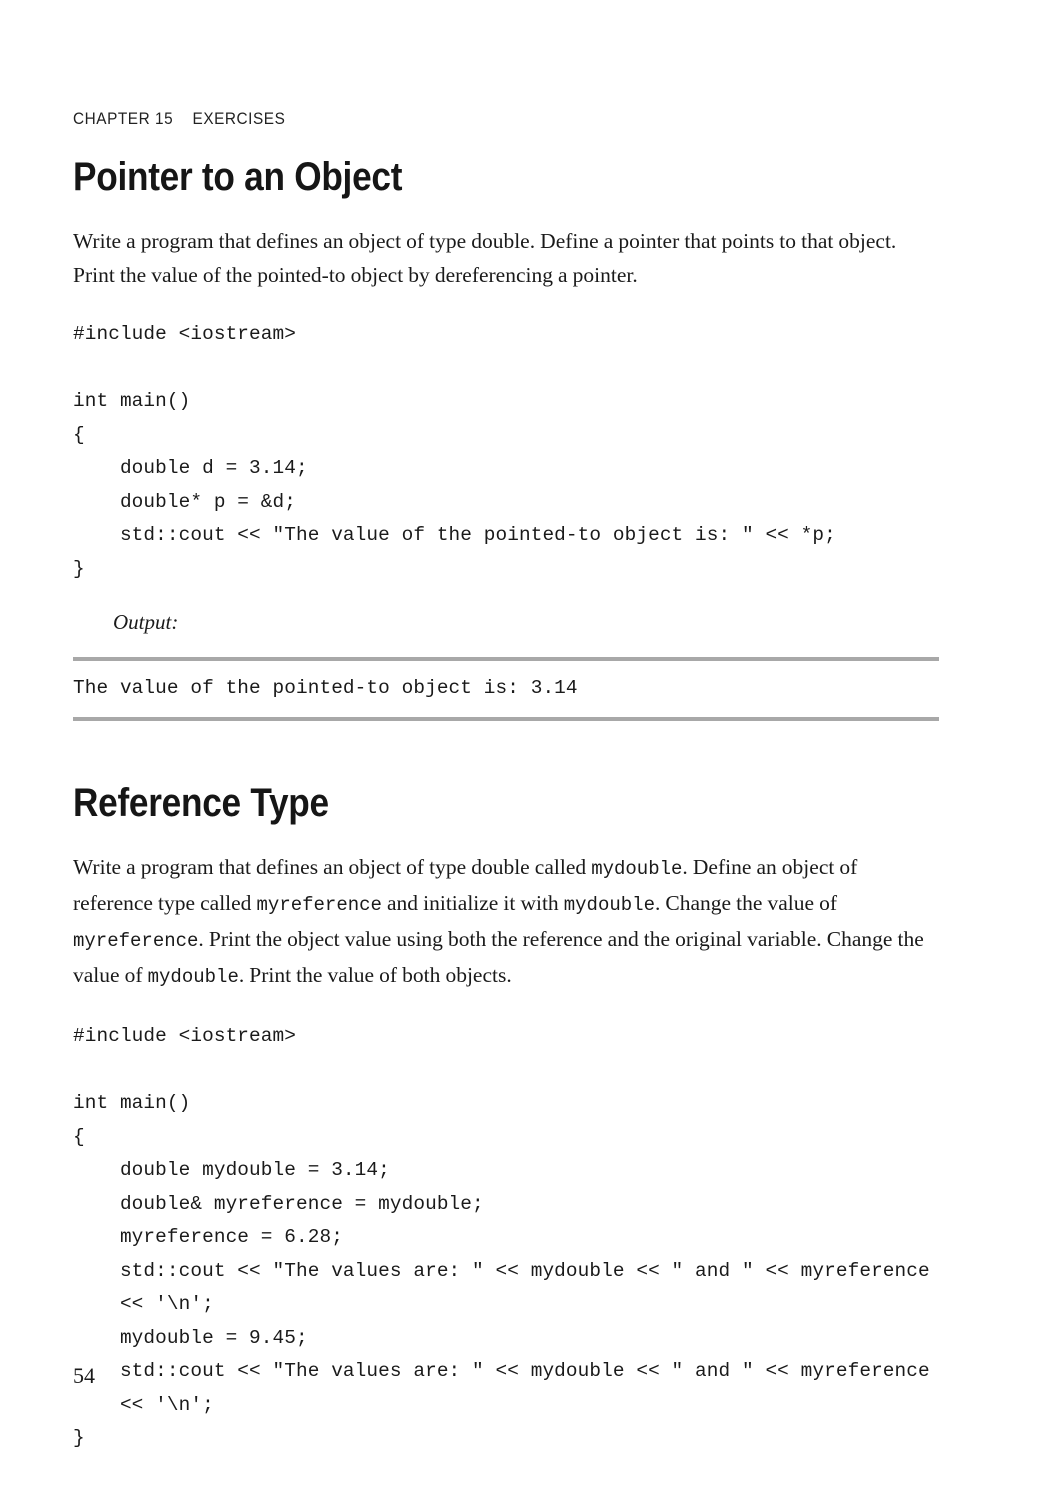 The width and height of the screenshot is (1050, 1500). I want to click on page-number: 54, so click(84, 1375).